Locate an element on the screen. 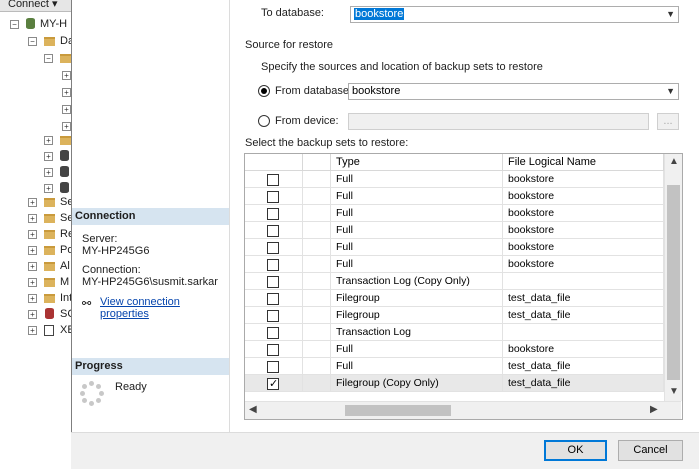 This screenshot has width=699, height=469. grid-header-file-logical-name: File Logical Name is located at coordinates (583, 162).